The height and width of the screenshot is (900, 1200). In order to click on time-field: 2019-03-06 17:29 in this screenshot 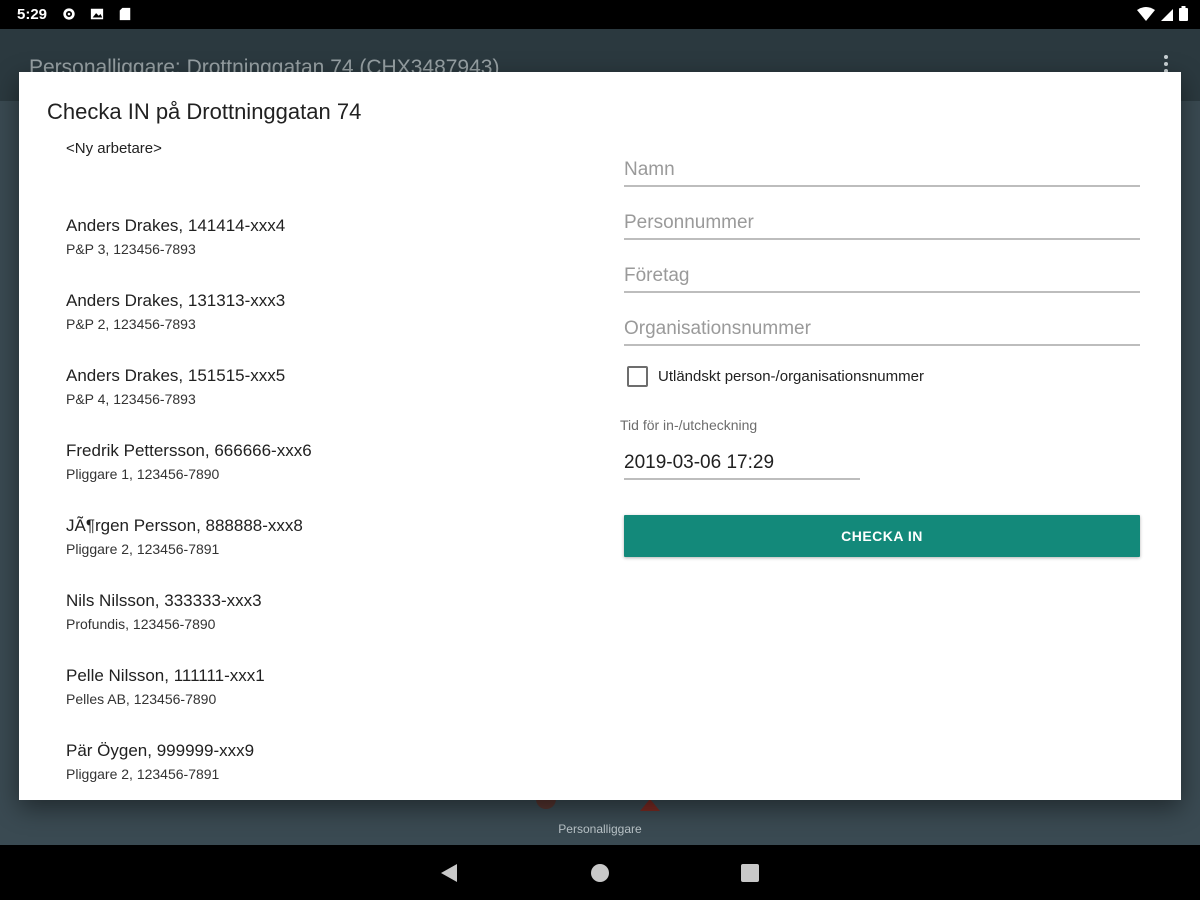, I will do `click(742, 460)`.